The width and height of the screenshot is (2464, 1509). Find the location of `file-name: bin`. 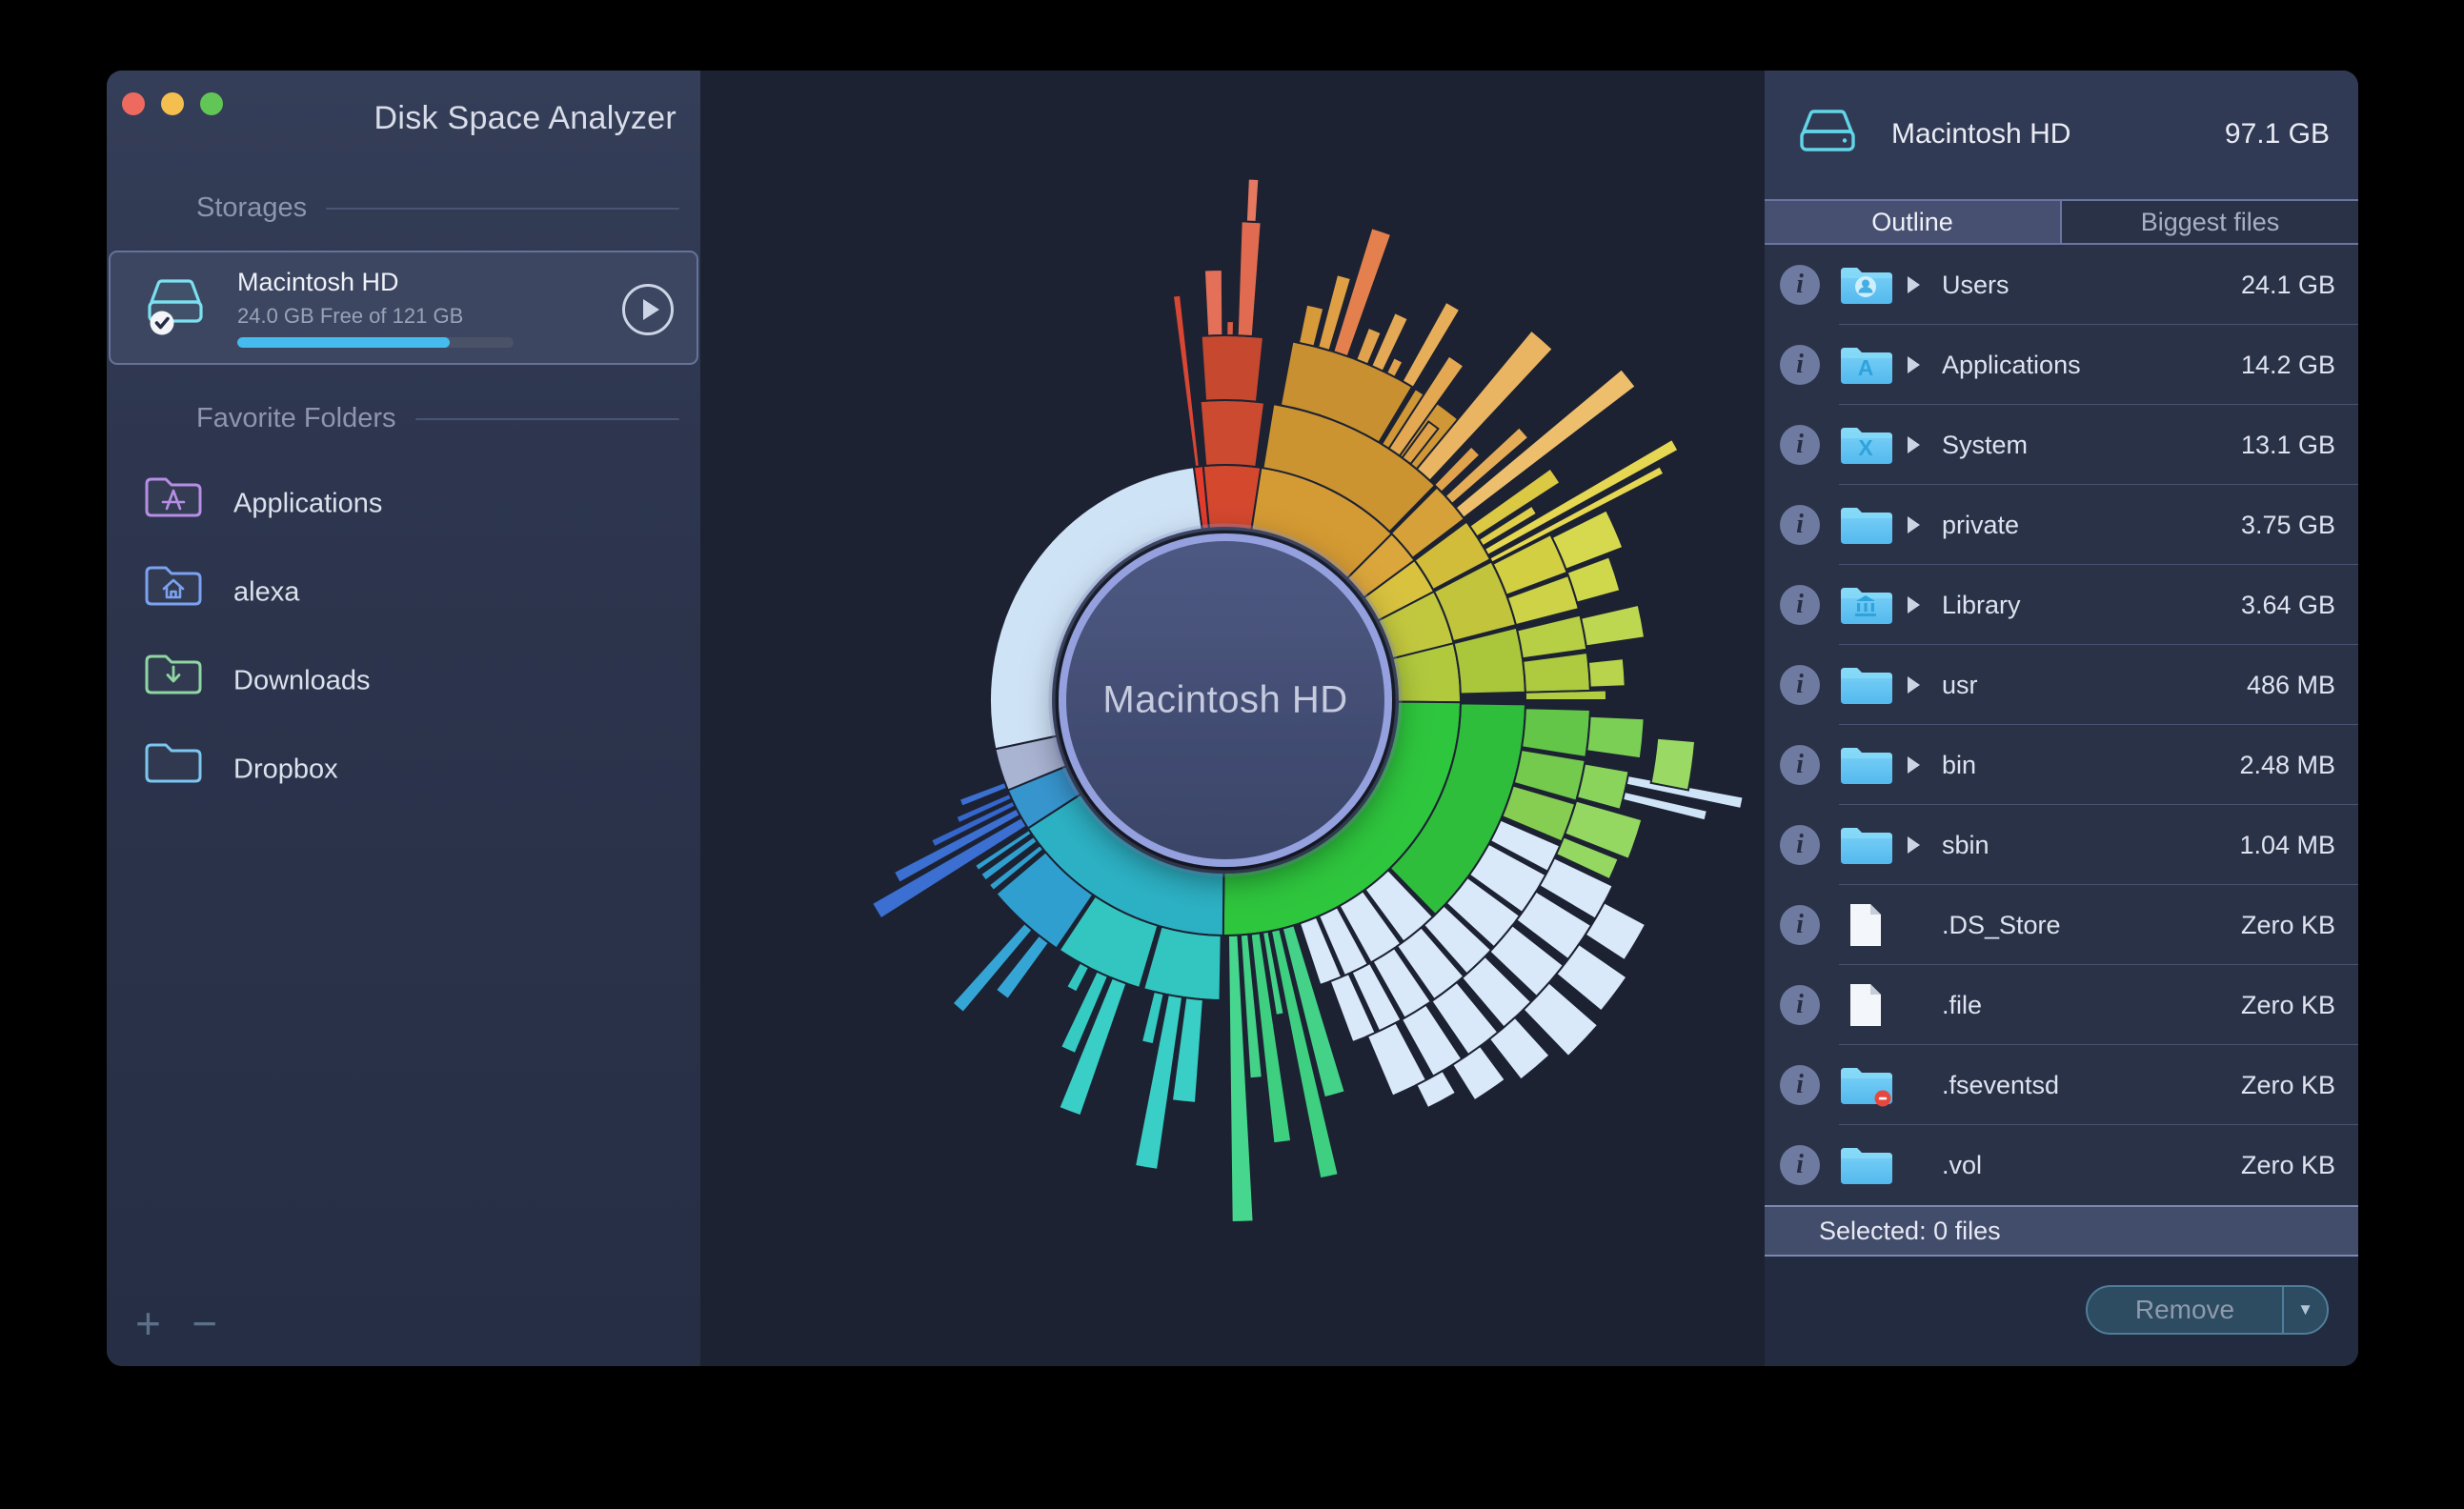

file-name: bin is located at coordinates (1960, 765).